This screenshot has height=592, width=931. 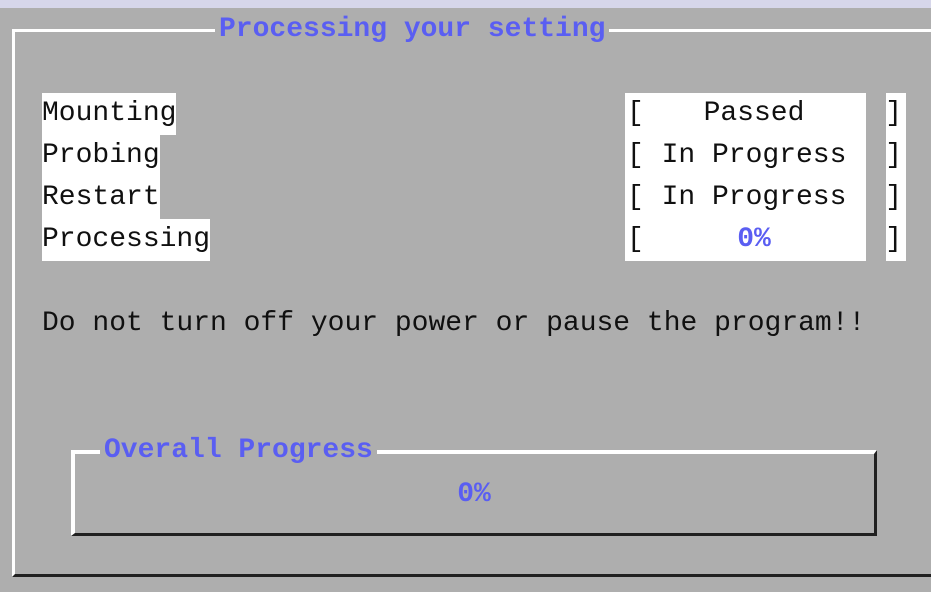 What do you see at coordinates (101, 156) in the screenshot?
I see `task-label: Probing` at bounding box center [101, 156].